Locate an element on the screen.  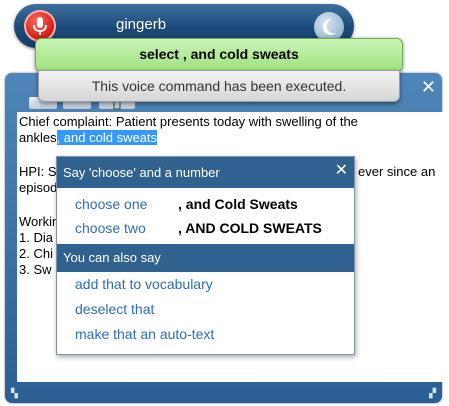
choice-result: , AND COLD SWEATS is located at coordinates (250, 228).